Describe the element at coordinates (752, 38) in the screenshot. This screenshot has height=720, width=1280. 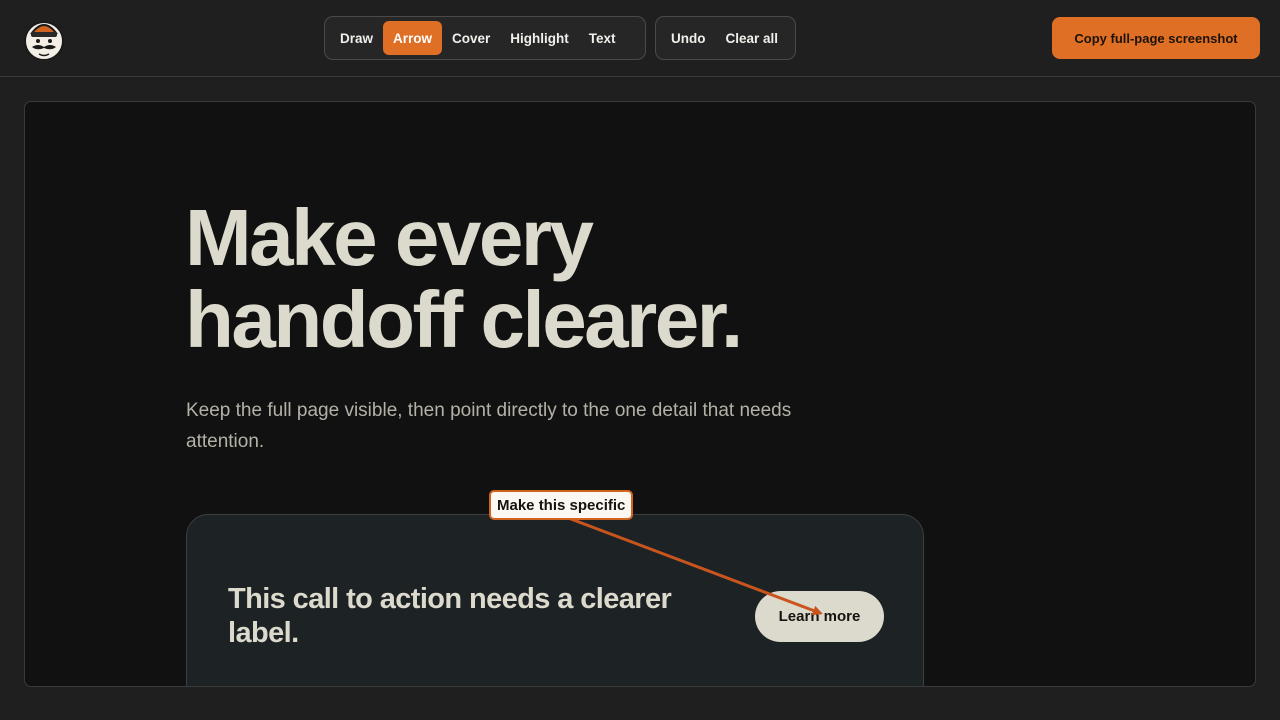
I see `clear-all-button: Clear all` at that location.